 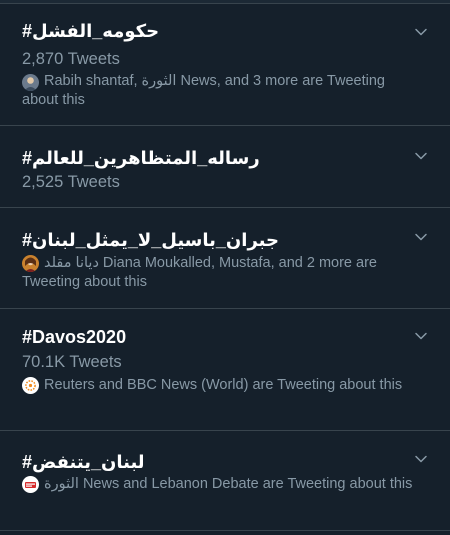 I want to click on trend-hashtag: #حكومه_الفشل, so click(x=90, y=31).